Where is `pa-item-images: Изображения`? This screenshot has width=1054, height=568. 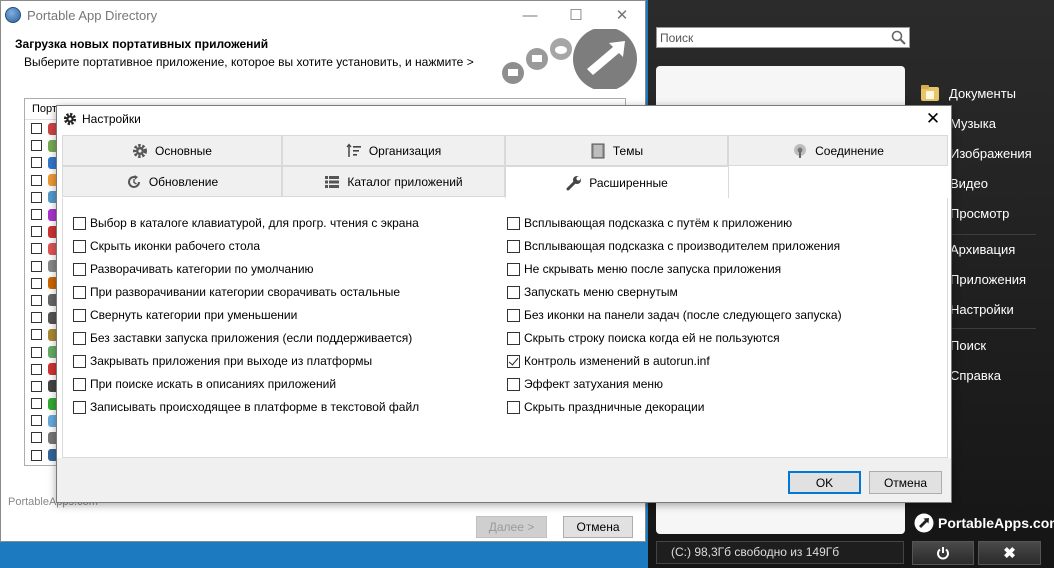 pa-item-images: Изображения is located at coordinates (991, 153).